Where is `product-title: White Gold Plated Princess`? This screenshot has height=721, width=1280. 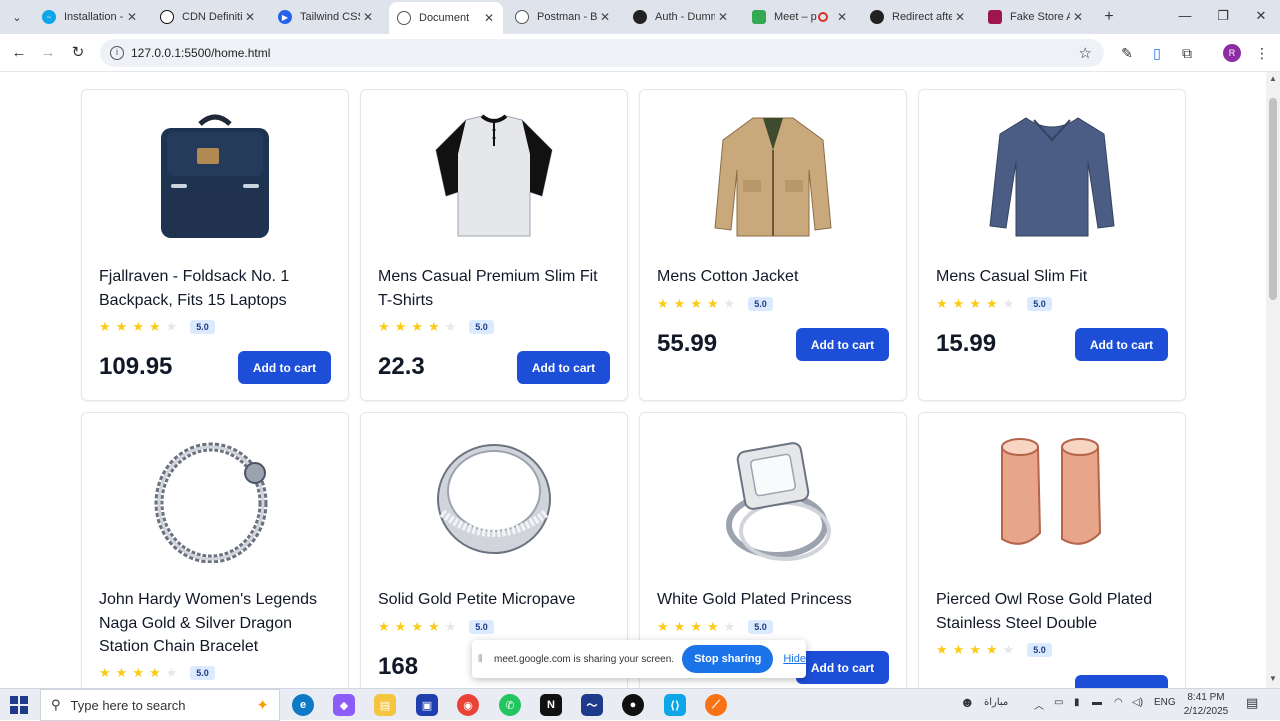
product-title: White Gold Plated Princess is located at coordinates (775, 600).